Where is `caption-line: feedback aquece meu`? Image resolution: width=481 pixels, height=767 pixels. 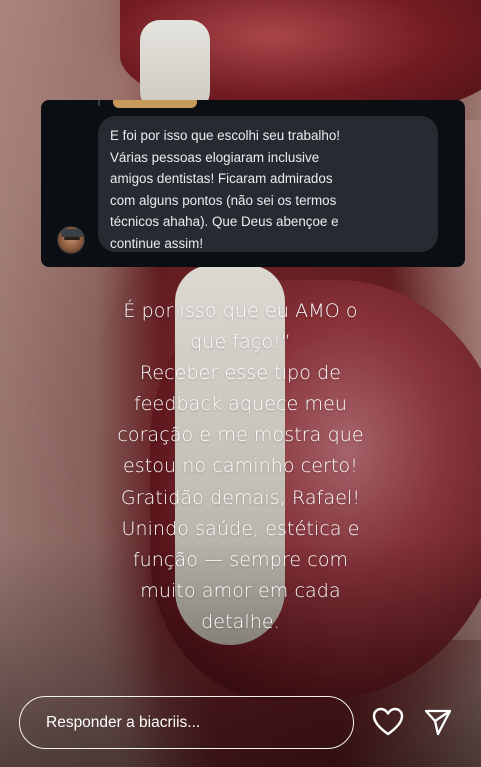 caption-line: feedback aquece meu is located at coordinates (240, 404).